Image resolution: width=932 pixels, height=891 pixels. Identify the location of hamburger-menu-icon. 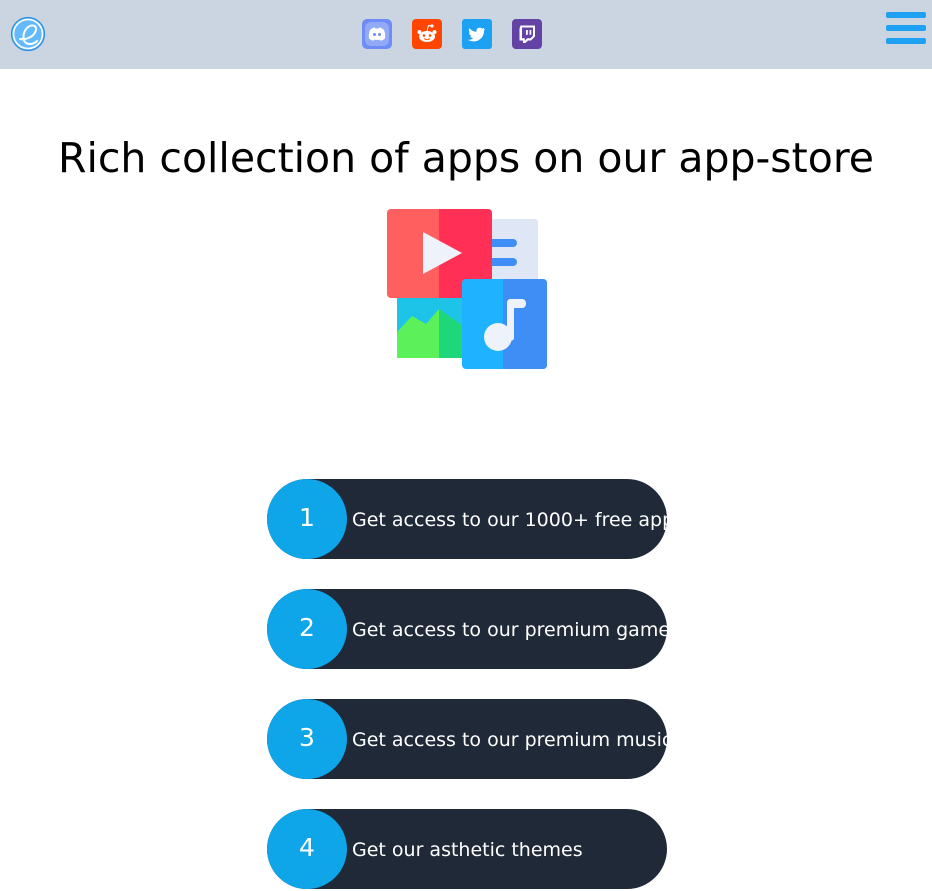
(906, 29).